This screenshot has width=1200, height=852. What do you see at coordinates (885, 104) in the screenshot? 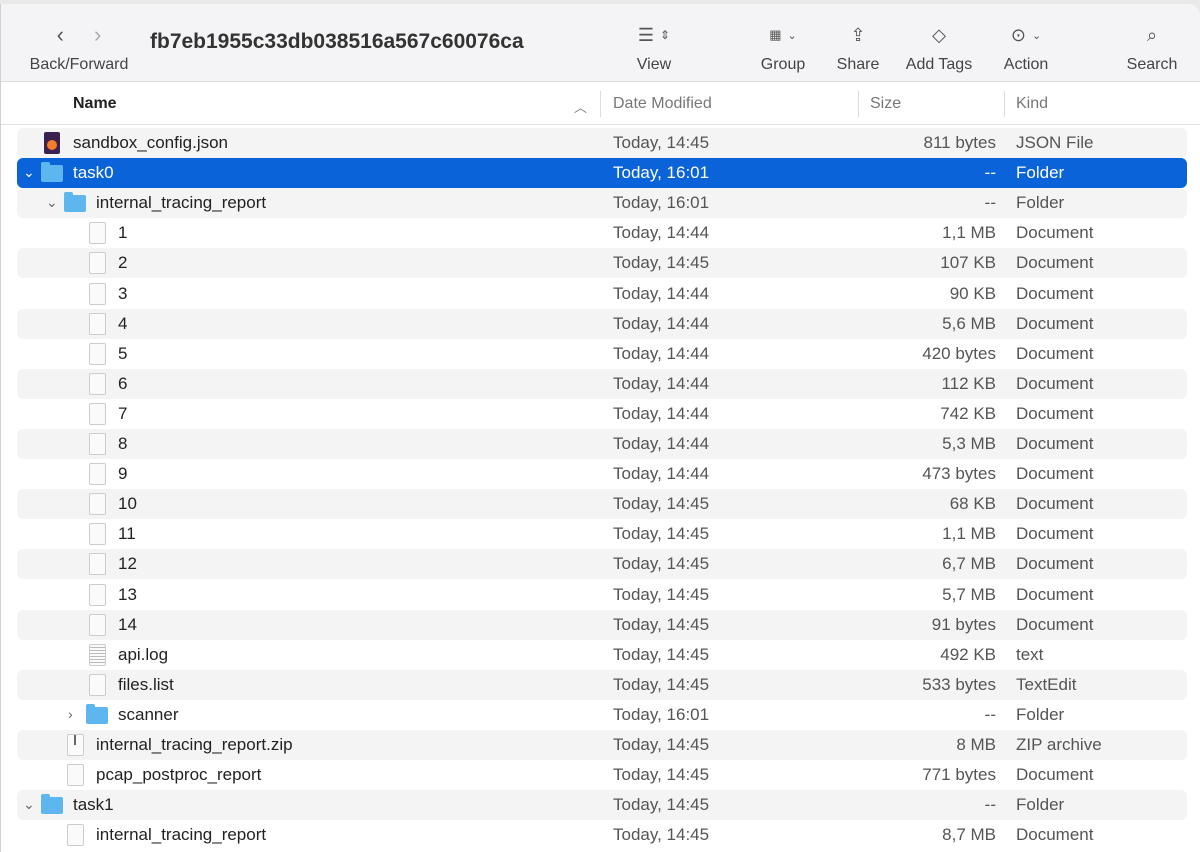
I see `column-size: Size` at bounding box center [885, 104].